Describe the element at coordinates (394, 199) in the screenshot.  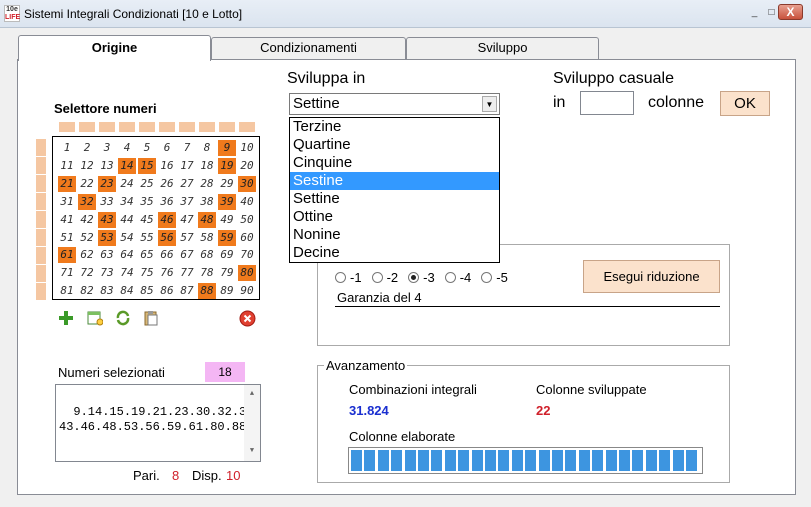
I see `dropdown-option: Settine` at that location.